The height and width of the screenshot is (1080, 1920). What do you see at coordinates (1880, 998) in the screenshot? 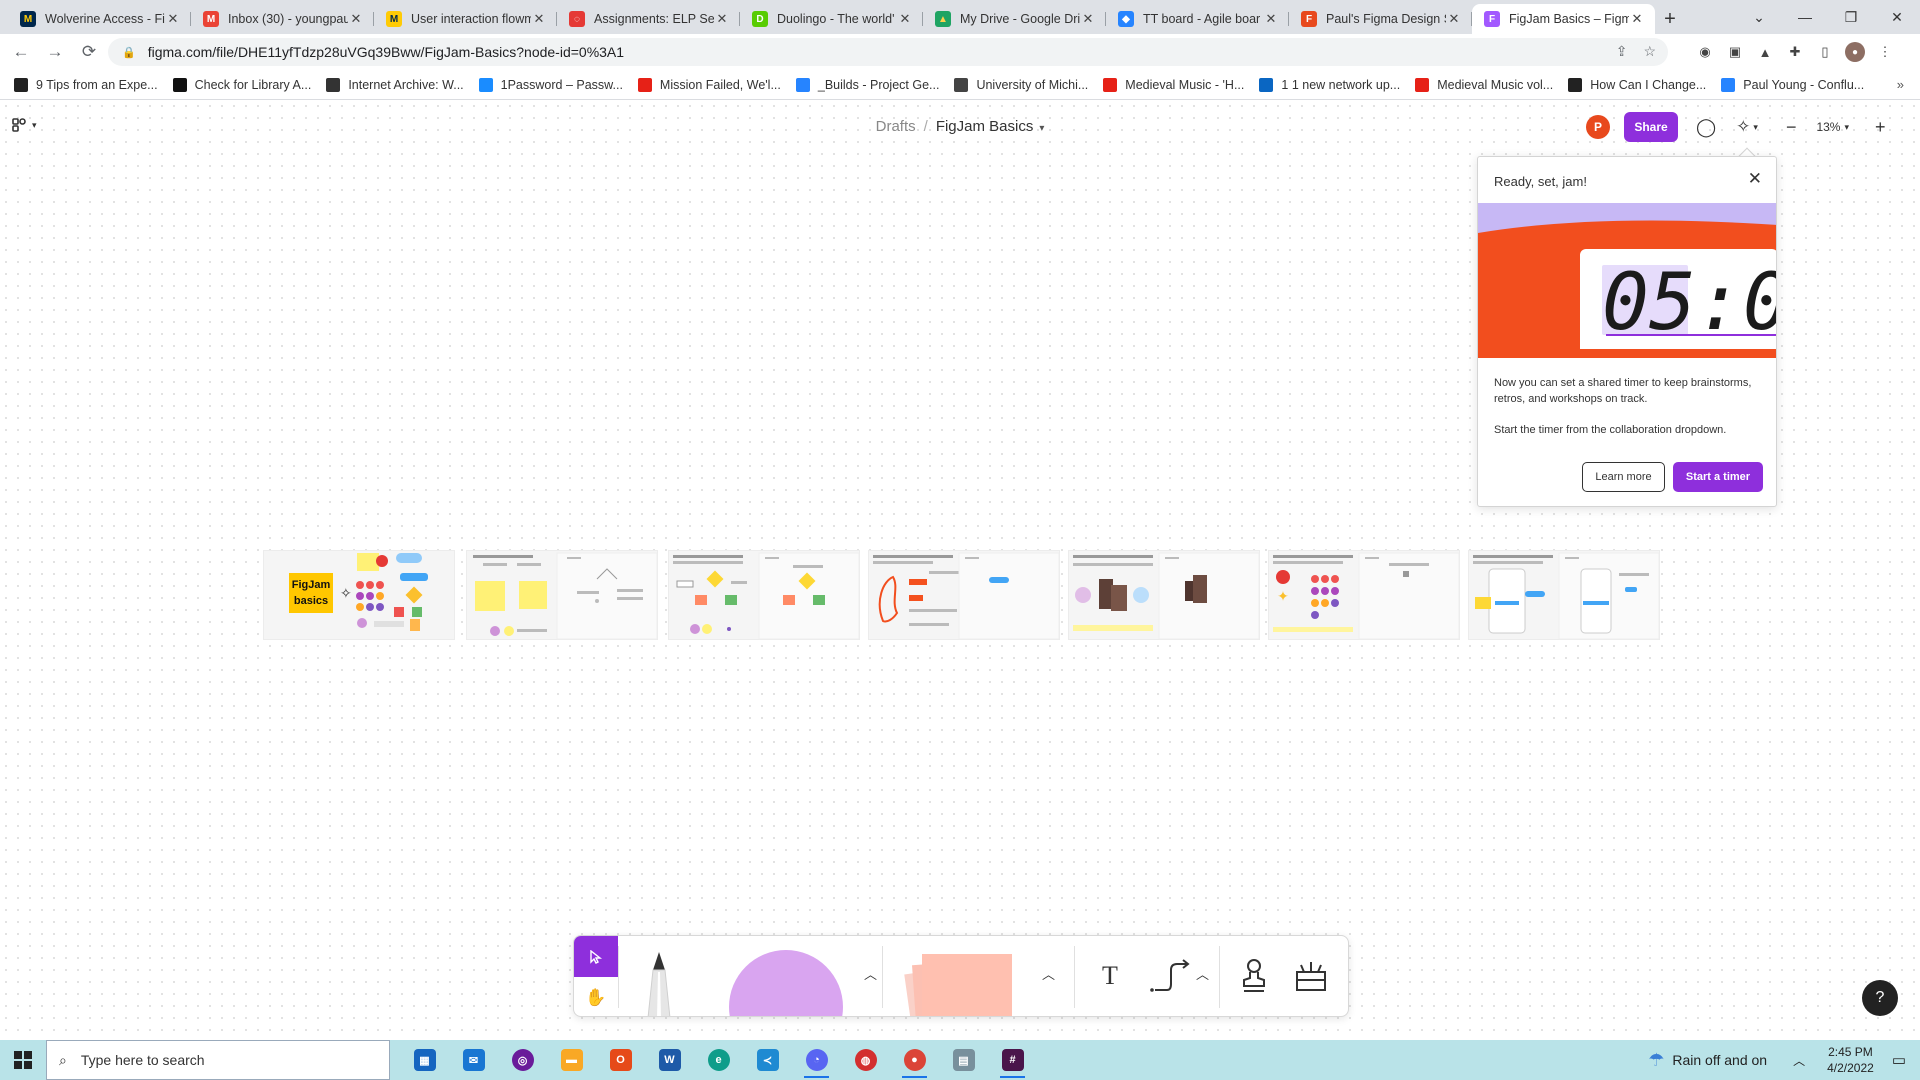
I see `help-button: ?` at bounding box center [1880, 998].